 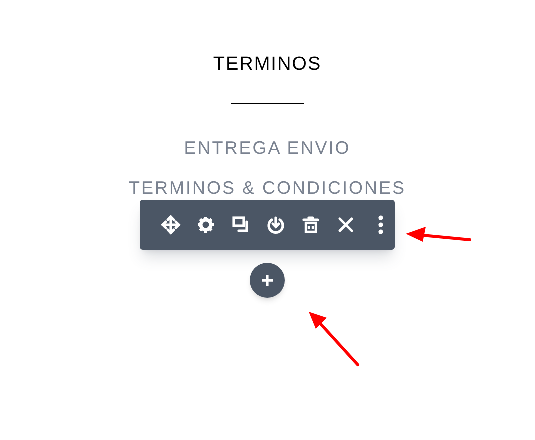 I want to click on page-heading: TERMINOS, so click(x=267, y=65).